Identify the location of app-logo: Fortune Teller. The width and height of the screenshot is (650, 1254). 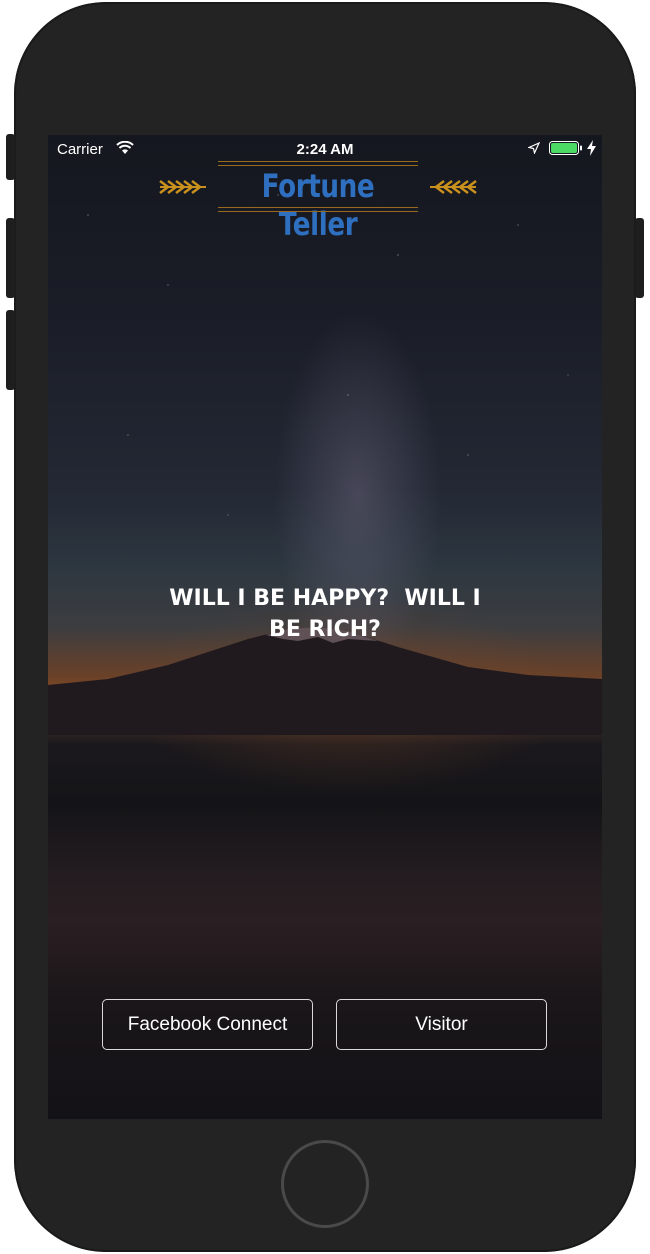
(318, 202).